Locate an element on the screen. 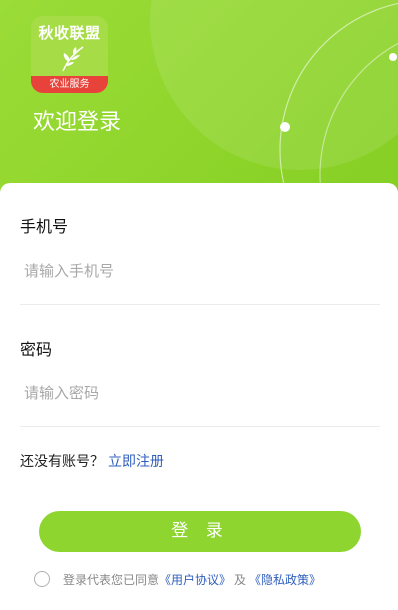 The width and height of the screenshot is (398, 610). agreement-prefix: 登录代表您已同意 is located at coordinates (111, 579).